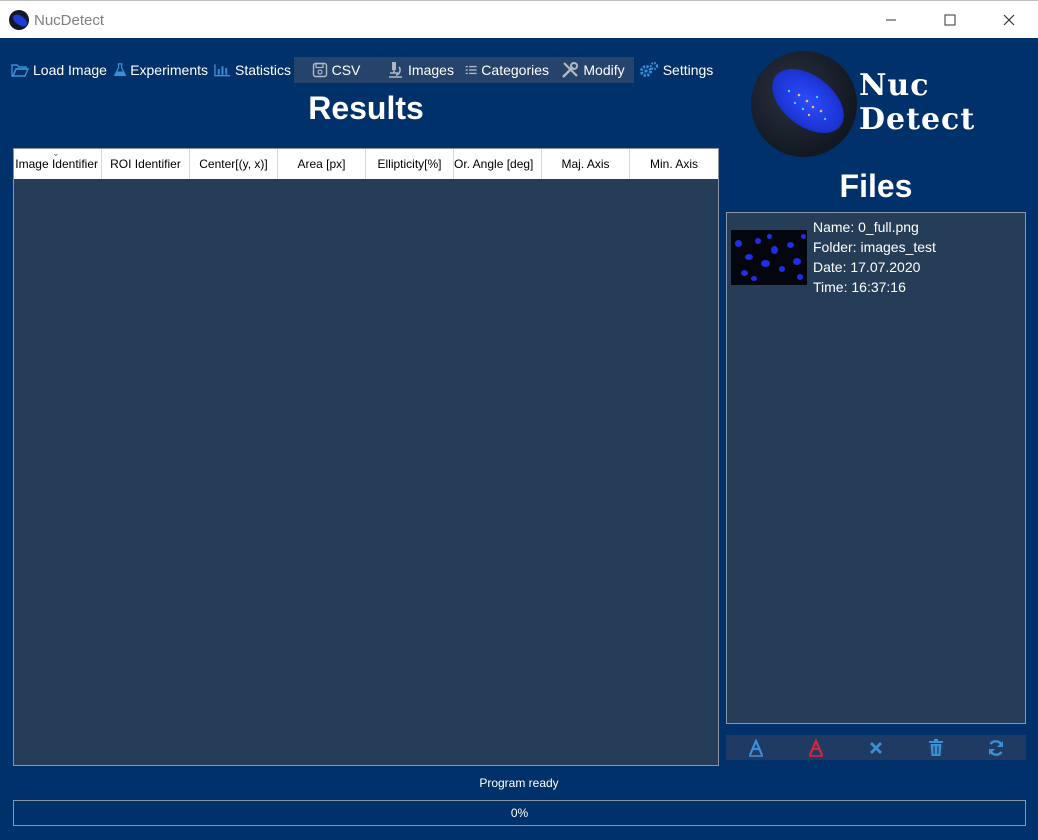  What do you see at coordinates (498, 164) in the screenshot?
I see `column-header: Or. Angle [deg]` at bounding box center [498, 164].